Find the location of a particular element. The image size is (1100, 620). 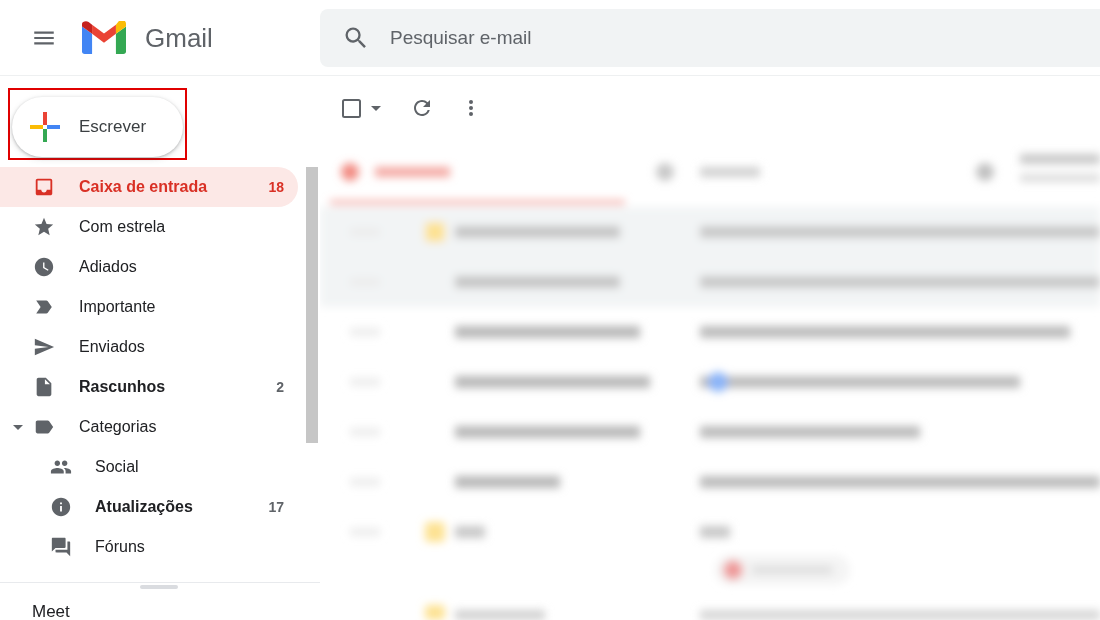

nav-item: Enviados is located at coordinates (149, 347).